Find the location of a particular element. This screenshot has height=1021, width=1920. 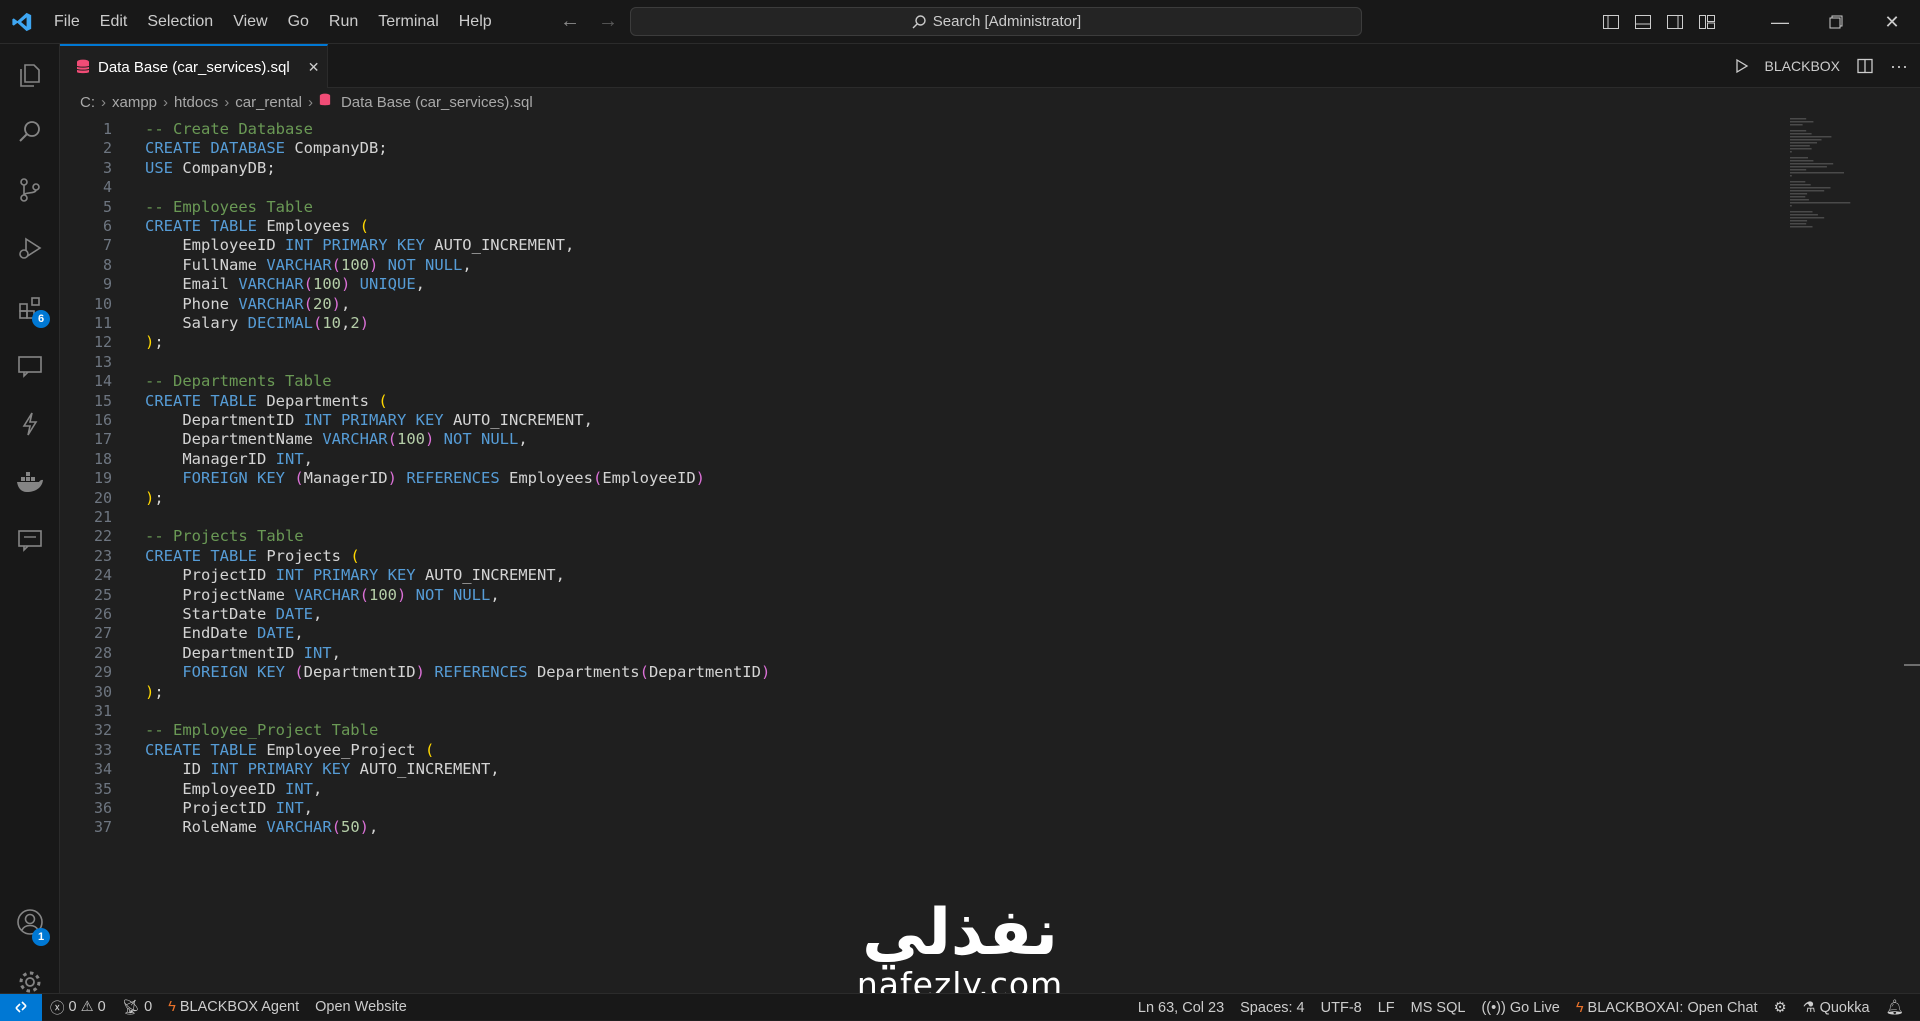

go-live-item: ((•)) Go Live is located at coordinates (1520, 1008).